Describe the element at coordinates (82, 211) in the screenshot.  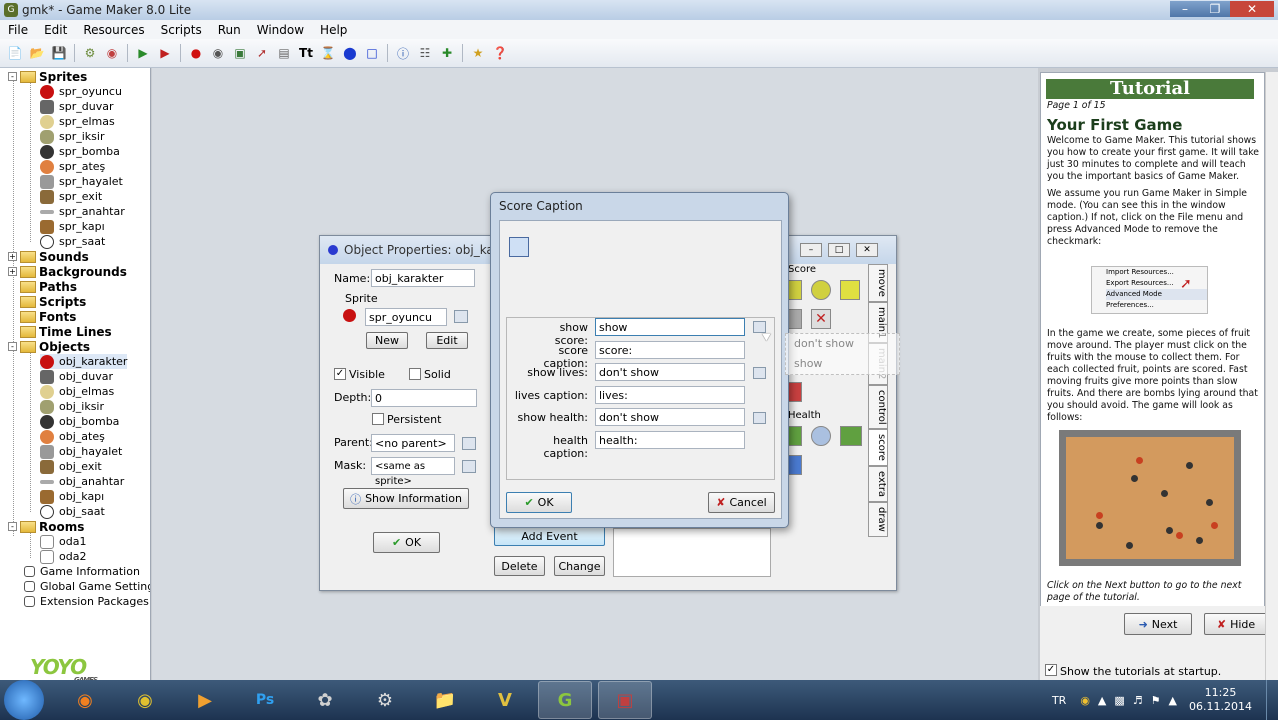
I see `tree-item: spr_anahtar` at that location.